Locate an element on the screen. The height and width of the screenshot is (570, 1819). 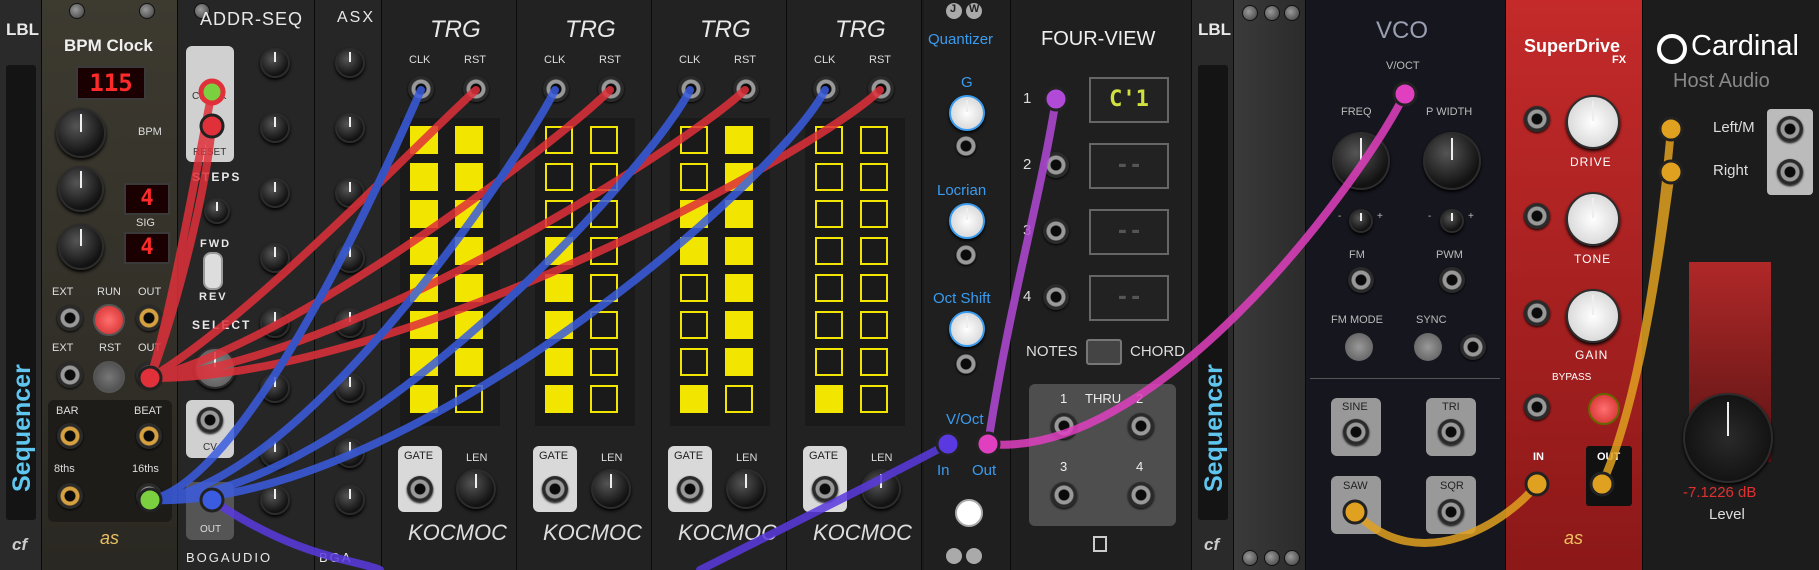
sine-out-jack is located at coordinates (1356, 432).